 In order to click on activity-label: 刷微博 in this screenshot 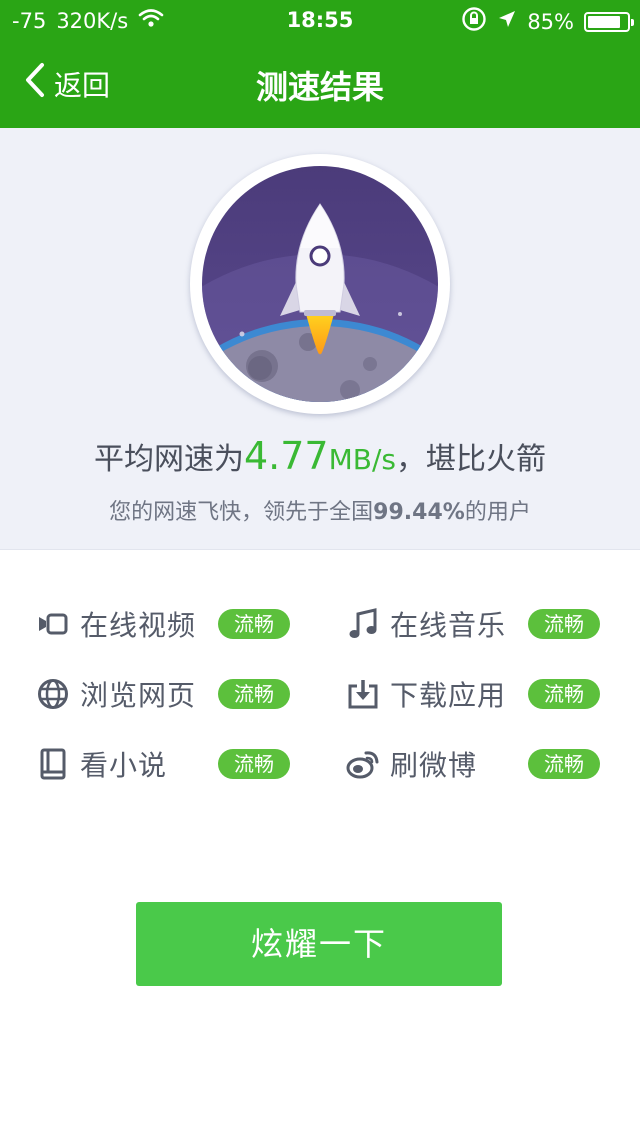, I will do `click(434, 765)`.